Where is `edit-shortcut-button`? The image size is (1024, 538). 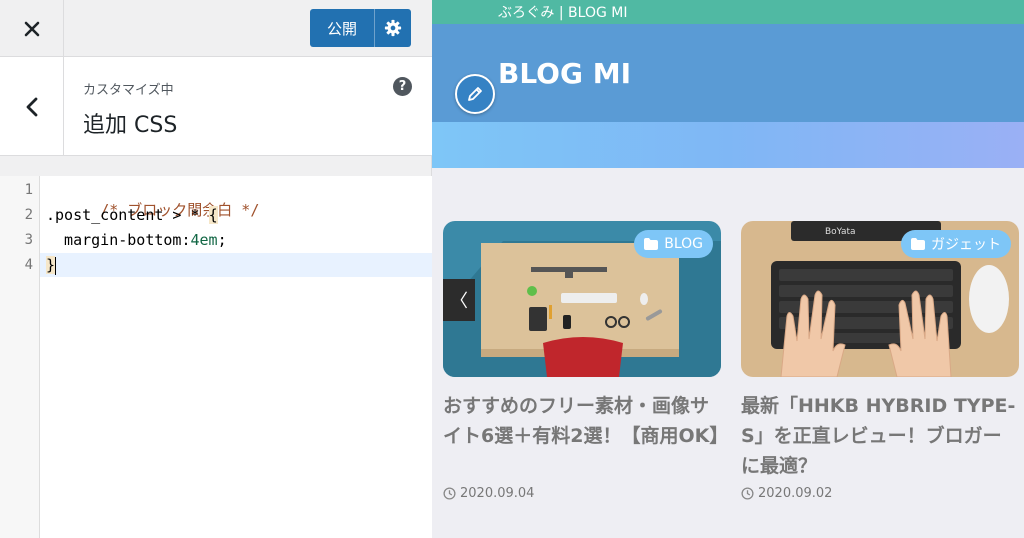 edit-shortcut-button is located at coordinates (475, 94).